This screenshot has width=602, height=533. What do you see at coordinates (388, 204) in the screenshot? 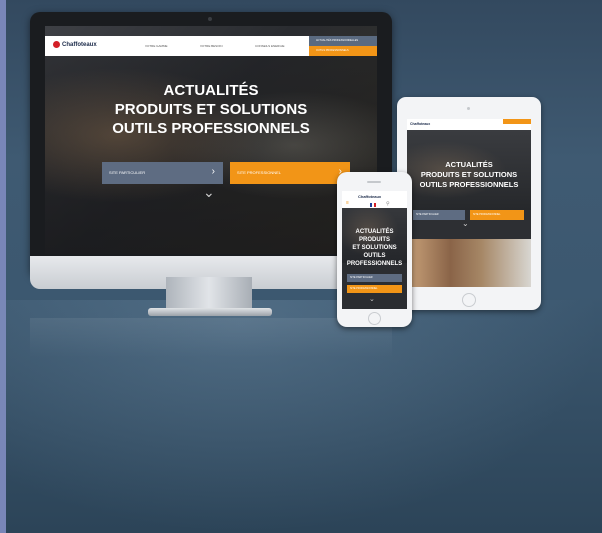
I see `search-icon: ⚲` at bounding box center [388, 204].